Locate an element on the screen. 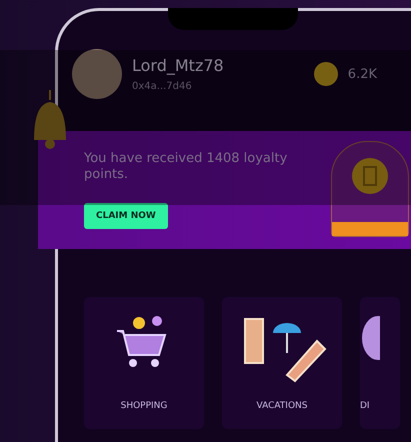 This screenshot has height=442, width=411. category-card: DI is located at coordinates (380, 363).